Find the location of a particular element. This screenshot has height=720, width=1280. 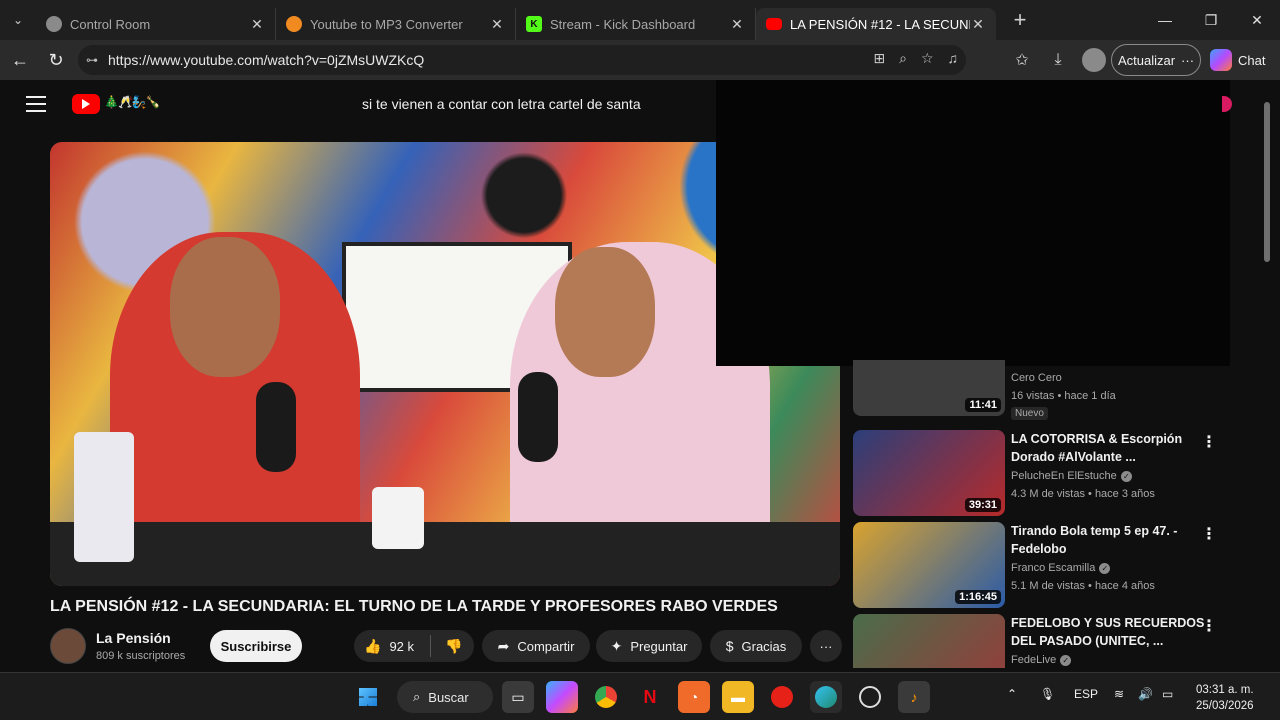

windows-start-icon is located at coordinates (368, 697).